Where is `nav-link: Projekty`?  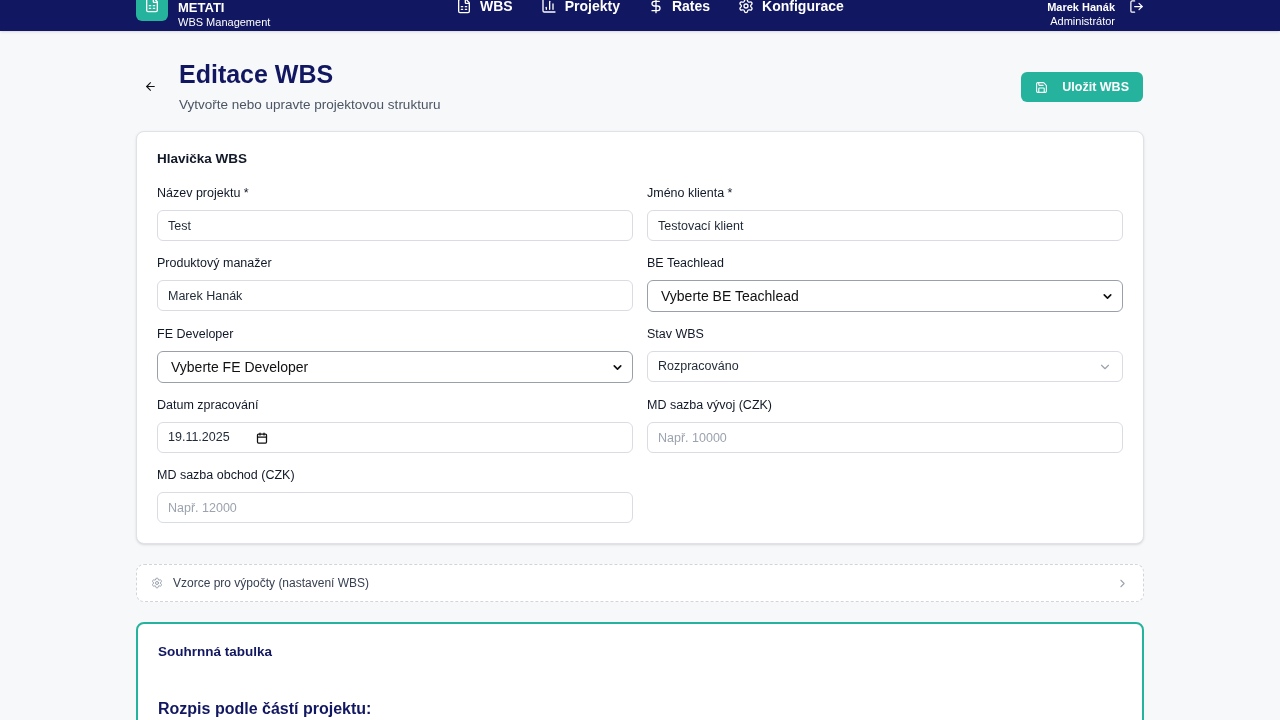
nav-link: Projekty is located at coordinates (580, 8).